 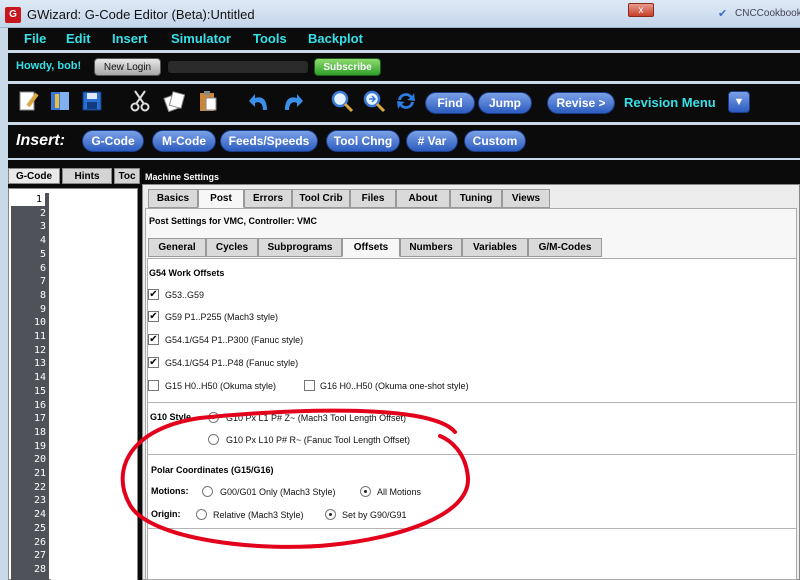 I want to click on line-number: 11, so click(x=39, y=336).